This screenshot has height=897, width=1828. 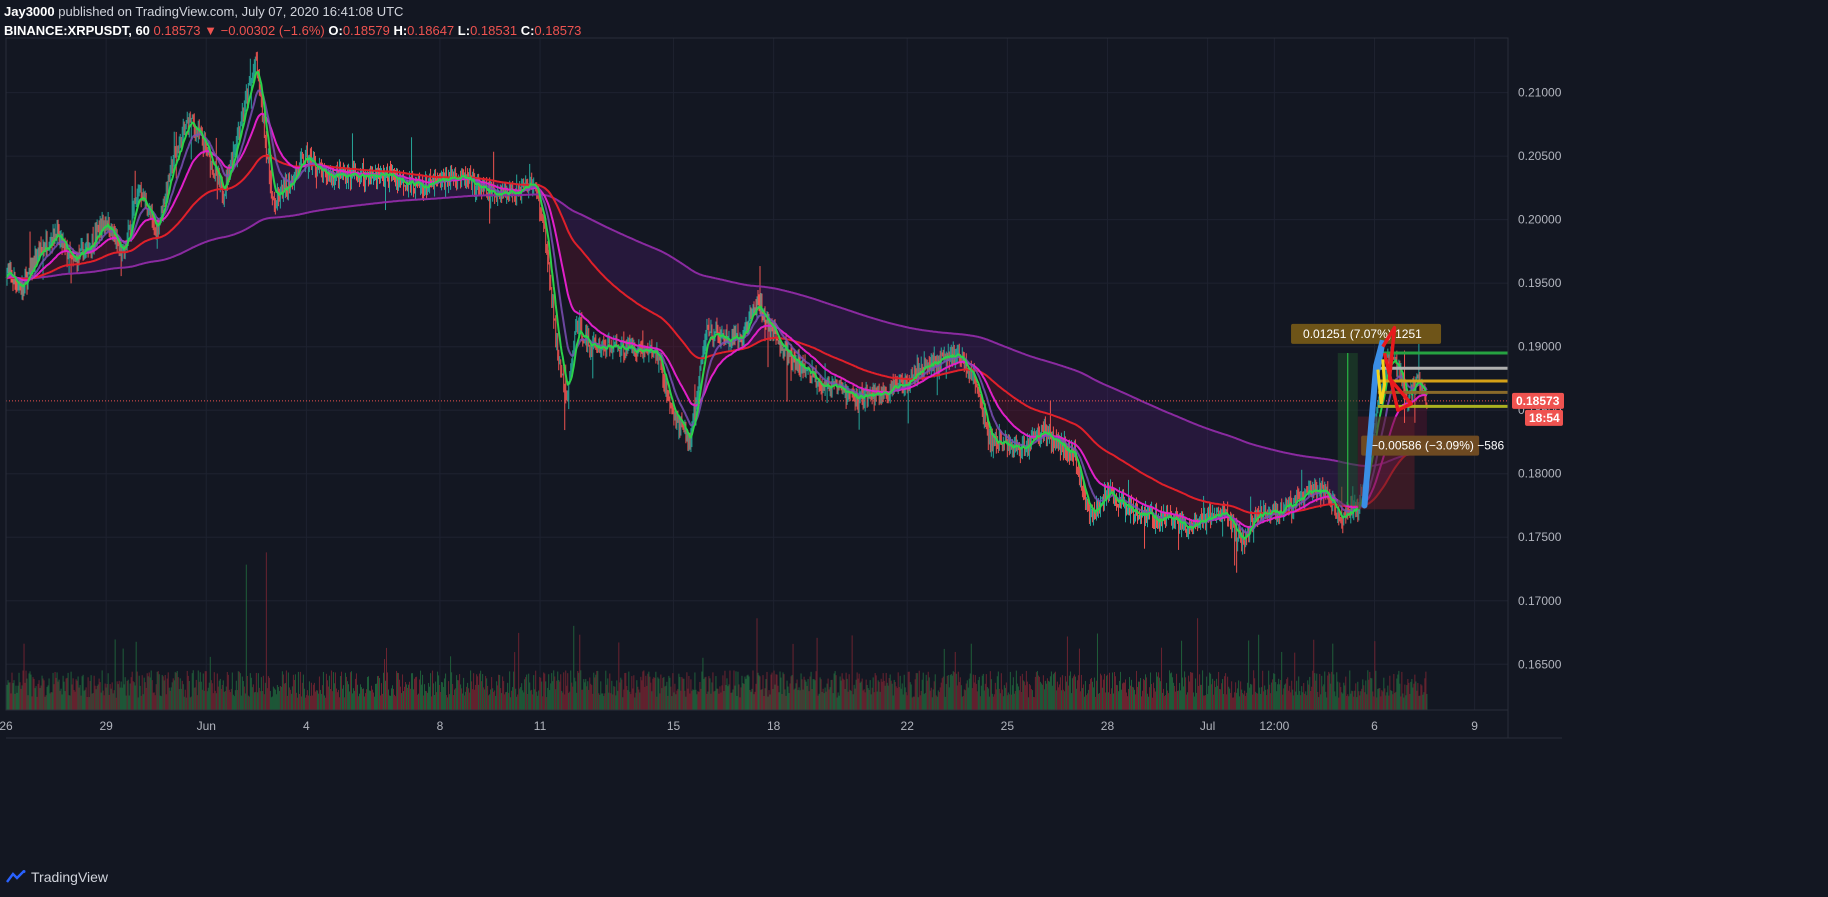 I want to click on time-tick-label: 18, so click(x=774, y=726).